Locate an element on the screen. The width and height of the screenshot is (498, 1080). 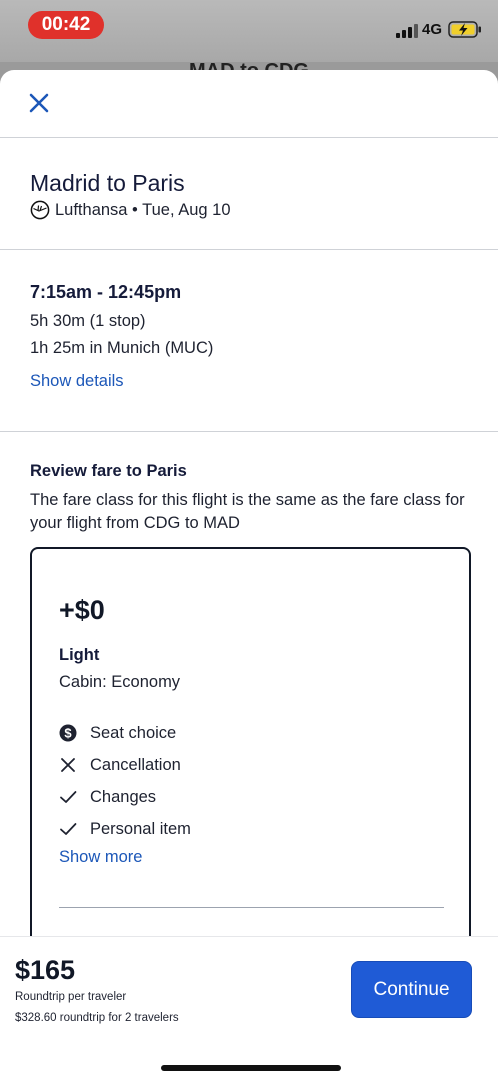
flight-layover: 1h 25m in Munich (MUC) is located at coordinates (122, 348).